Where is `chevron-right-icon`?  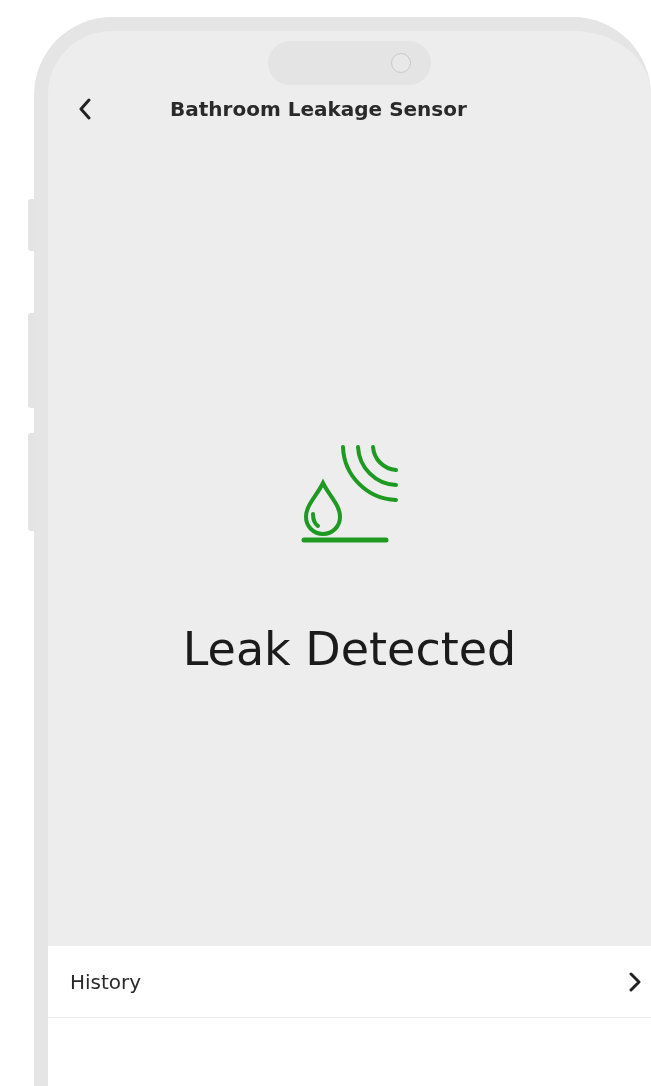
chevron-right-icon is located at coordinates (635, 981).